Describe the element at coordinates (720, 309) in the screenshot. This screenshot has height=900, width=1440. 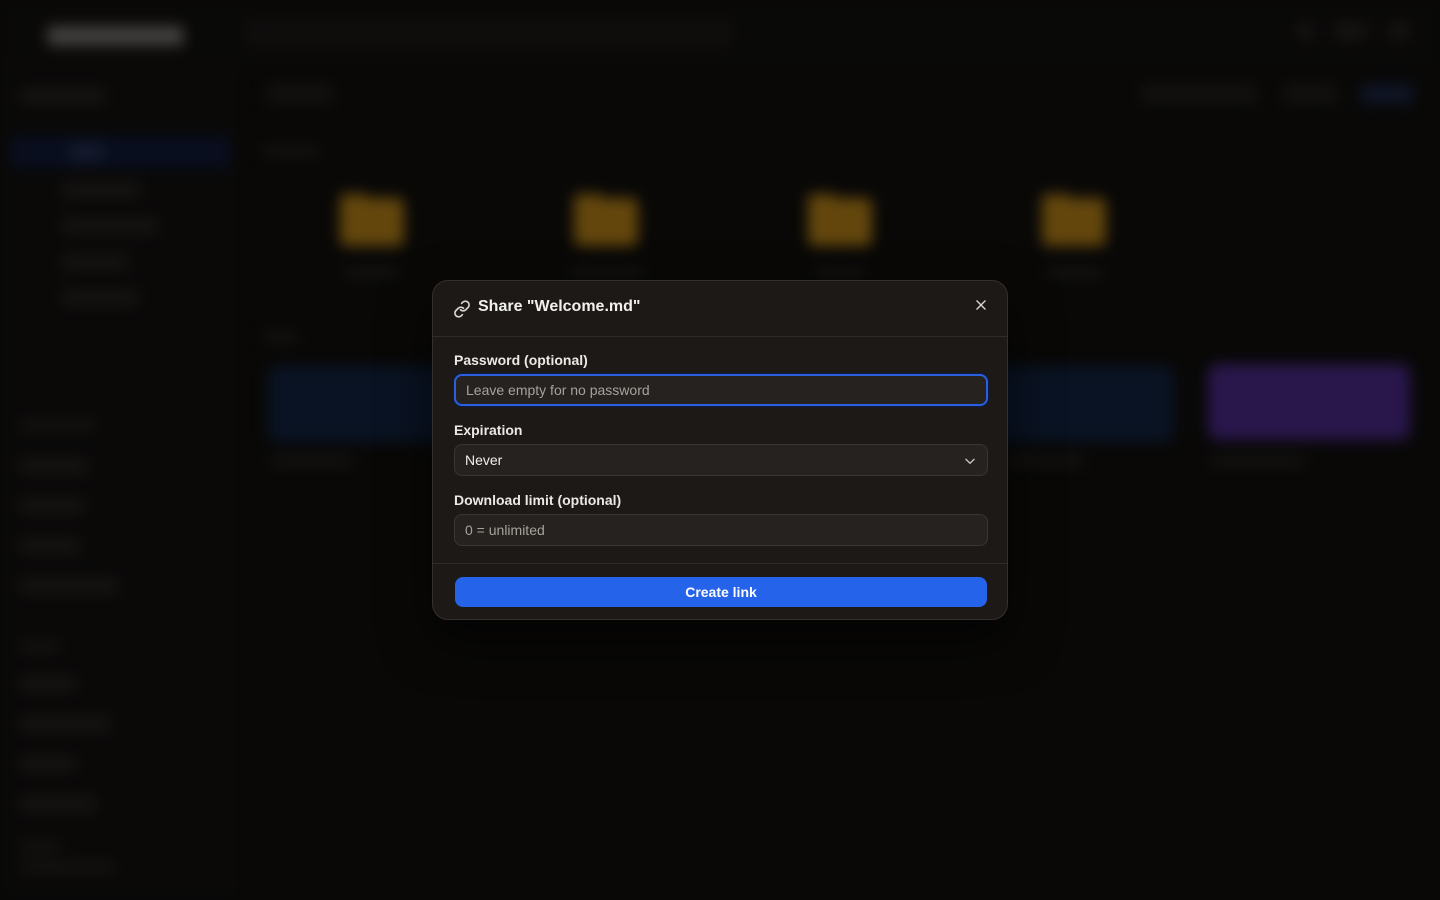
I see `dialog-header: Share "Welcome.md"` at that location.